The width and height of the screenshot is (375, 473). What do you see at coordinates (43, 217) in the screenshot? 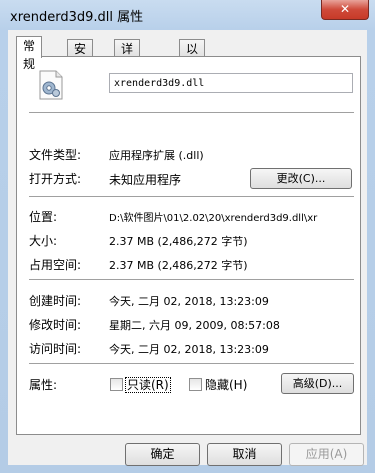
I see `location-label: 位置:` at bounding box center [43, 217].